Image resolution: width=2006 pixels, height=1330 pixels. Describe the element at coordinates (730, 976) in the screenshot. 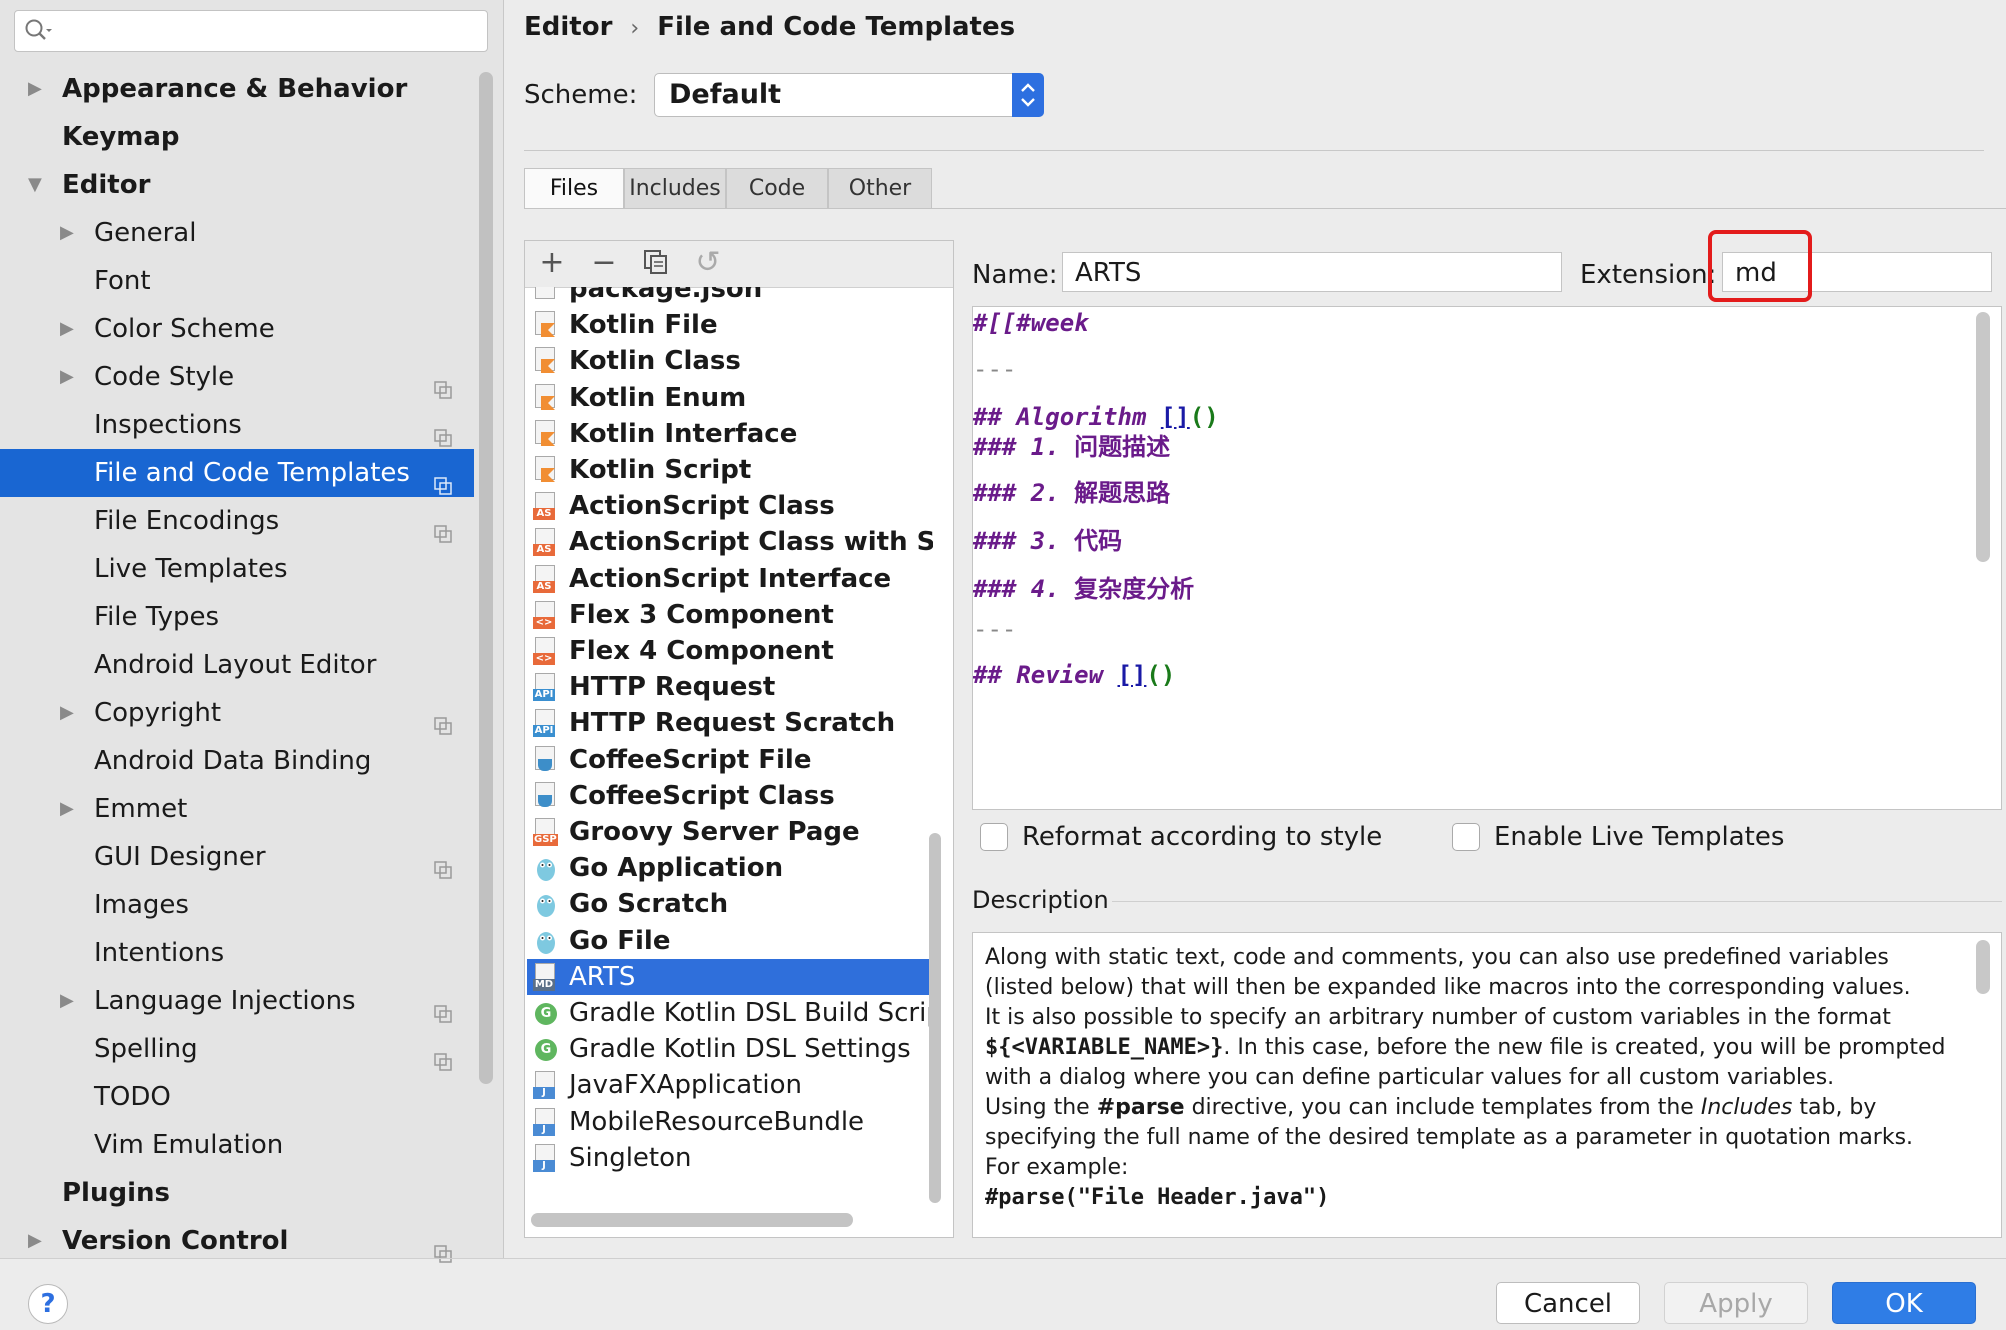

I see `template-item-arts: MD ARTS` at that location.